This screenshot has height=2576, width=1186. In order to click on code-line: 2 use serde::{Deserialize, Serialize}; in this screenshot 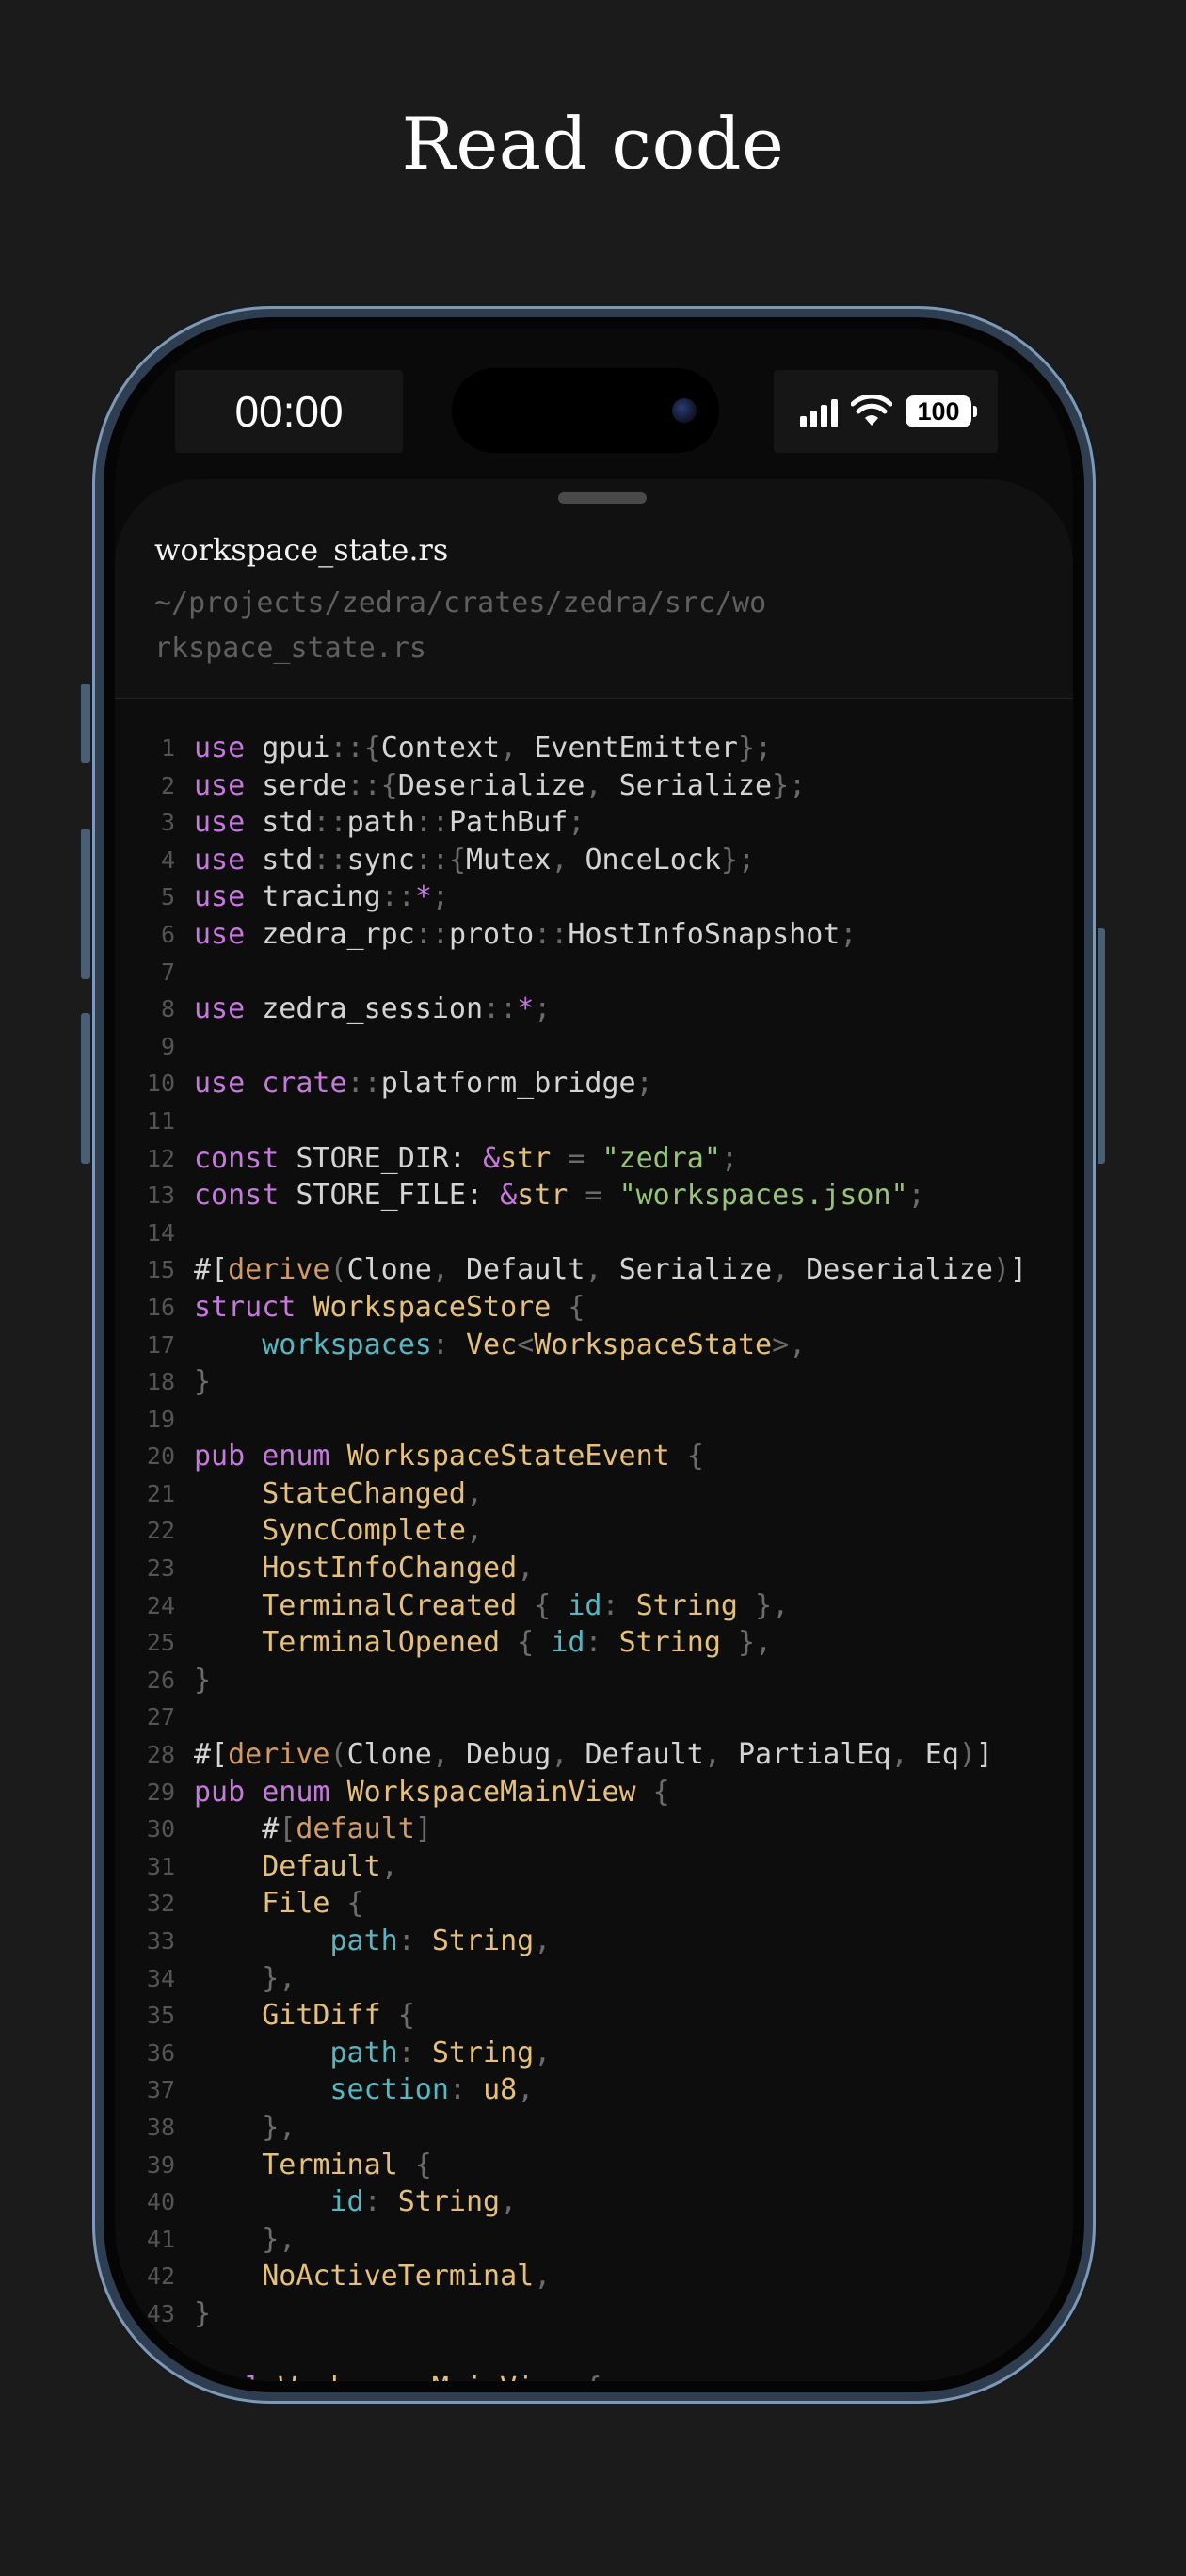, I will do `click(594, 786)`.